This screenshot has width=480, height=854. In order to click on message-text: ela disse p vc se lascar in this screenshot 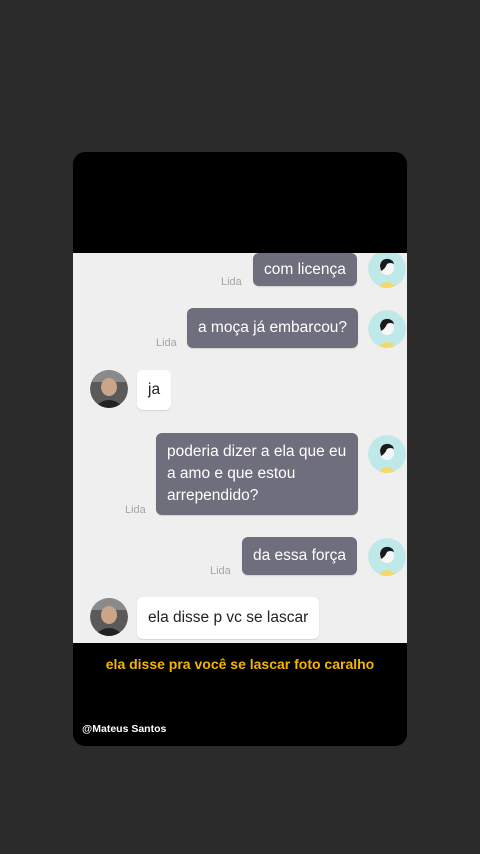, I will do `click(228, 617)`.